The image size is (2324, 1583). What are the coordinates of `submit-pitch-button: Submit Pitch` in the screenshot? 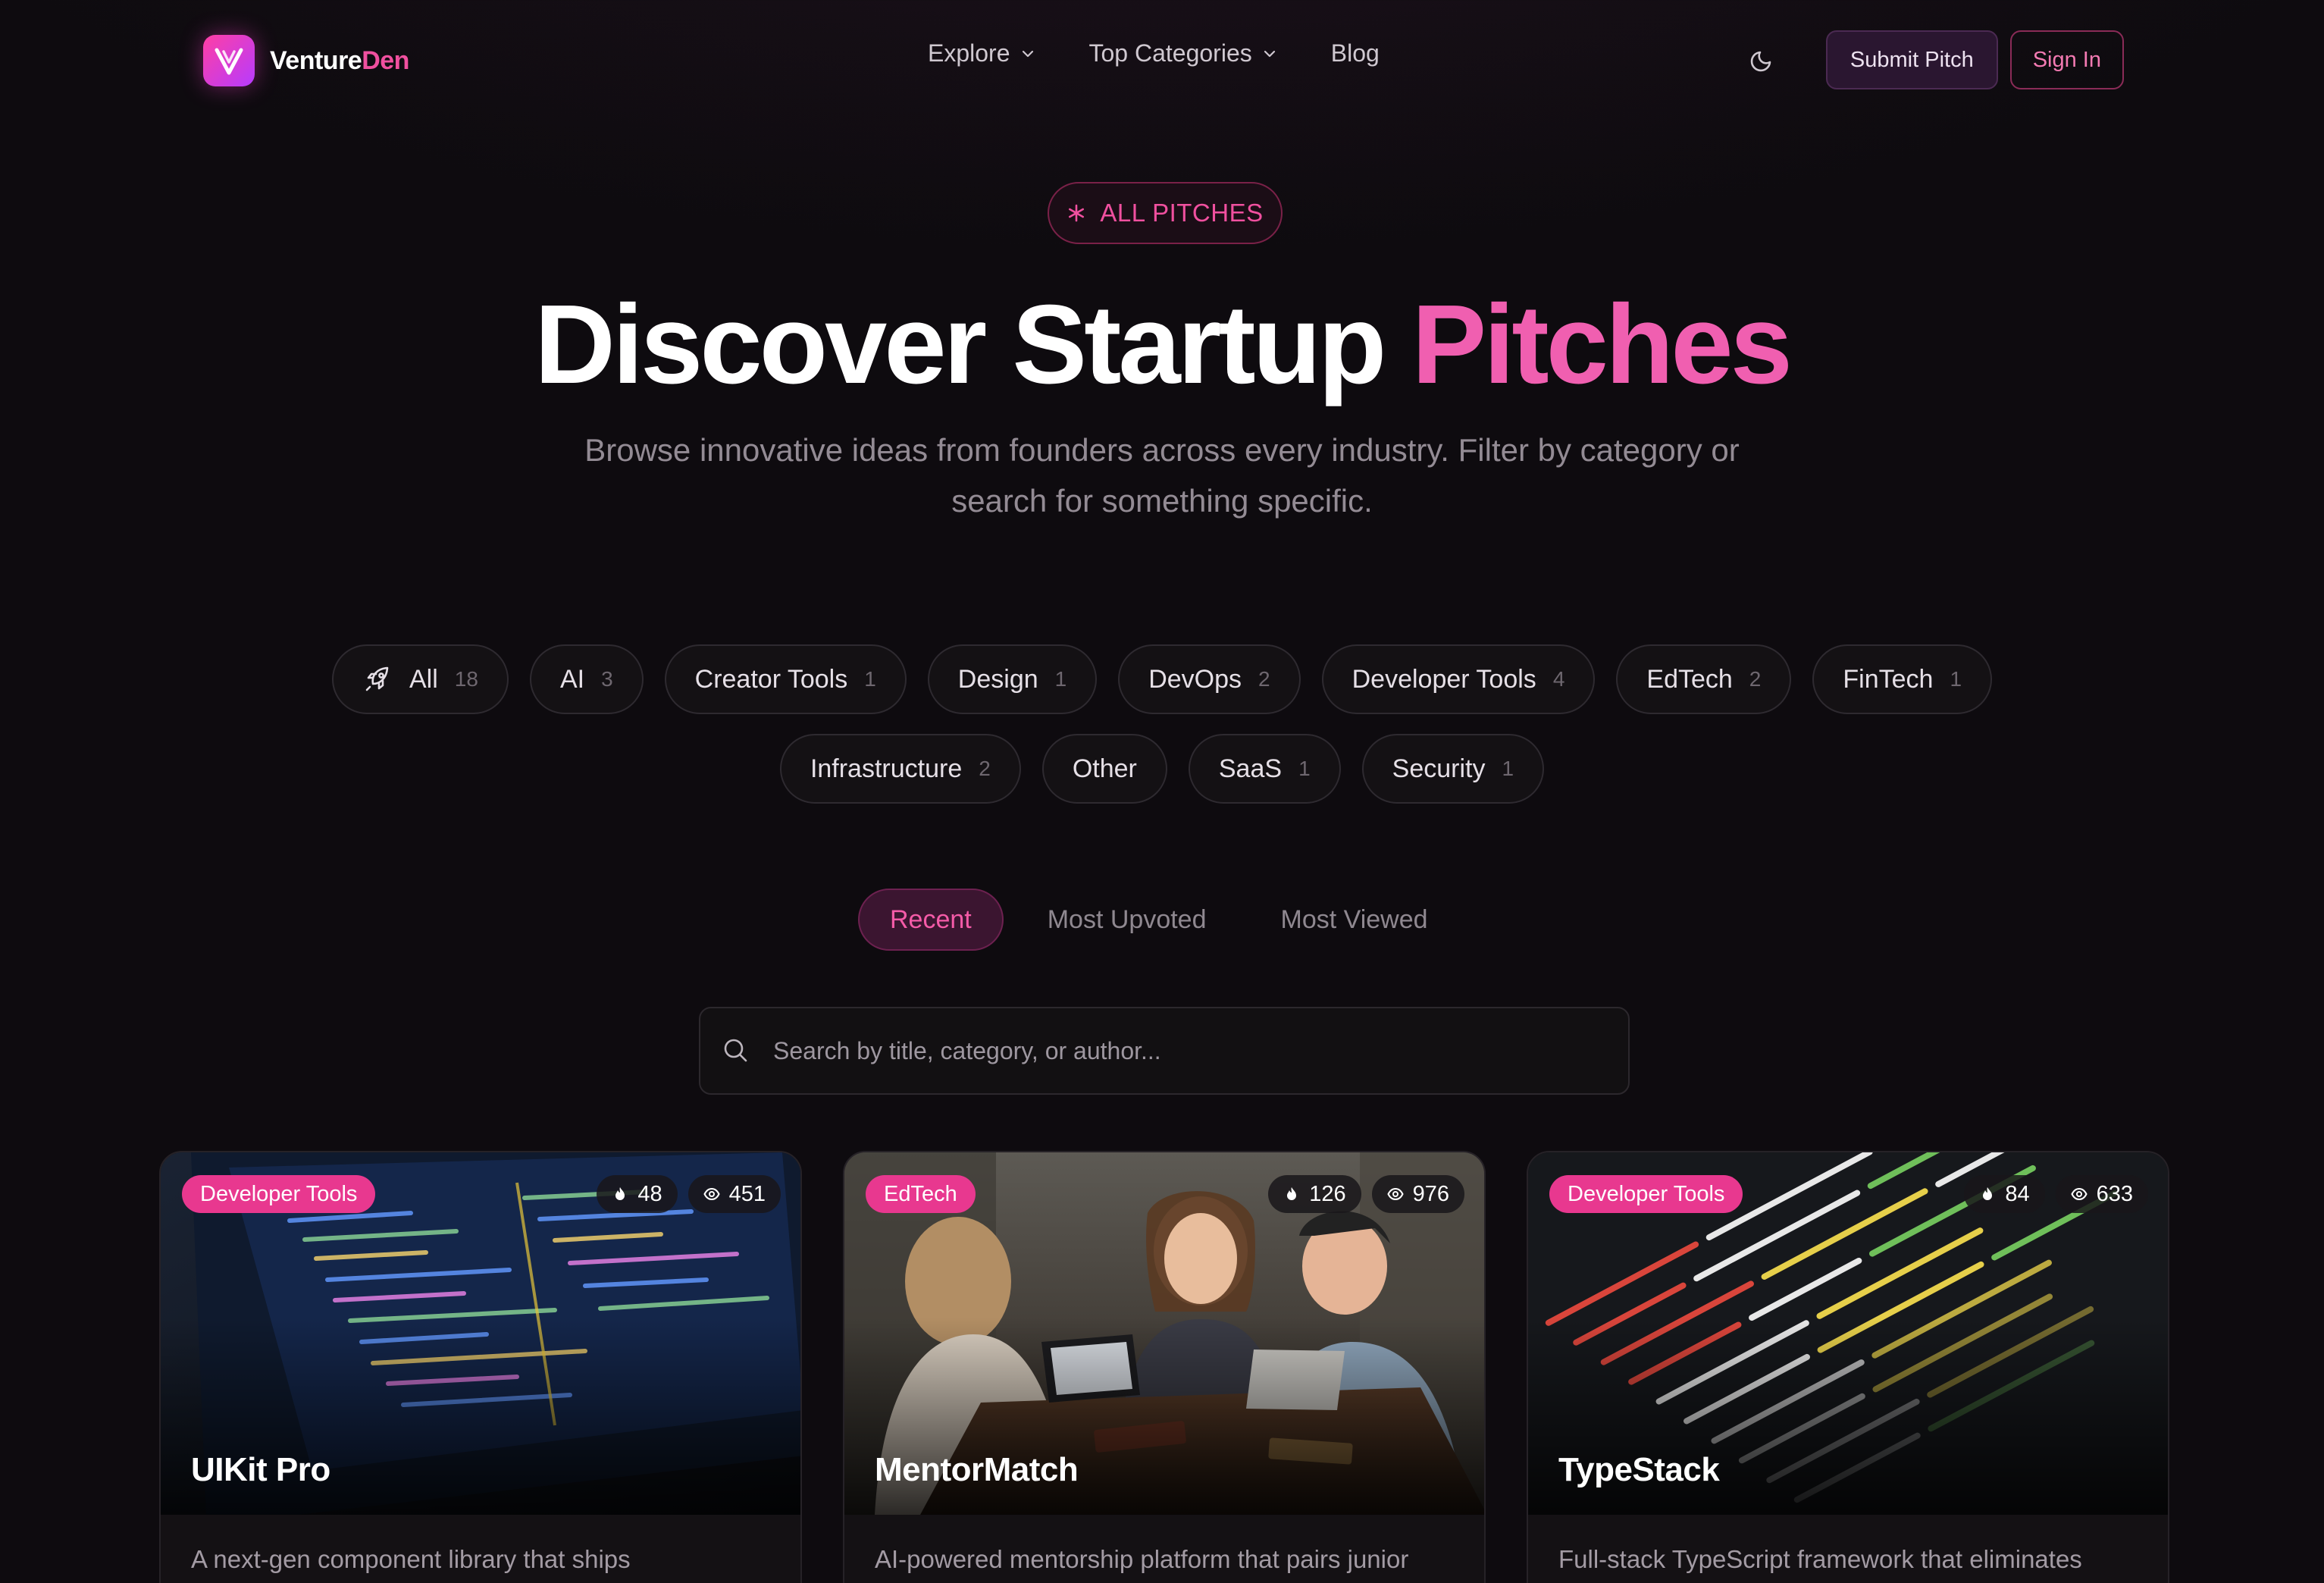 It's located at (1911, 59).